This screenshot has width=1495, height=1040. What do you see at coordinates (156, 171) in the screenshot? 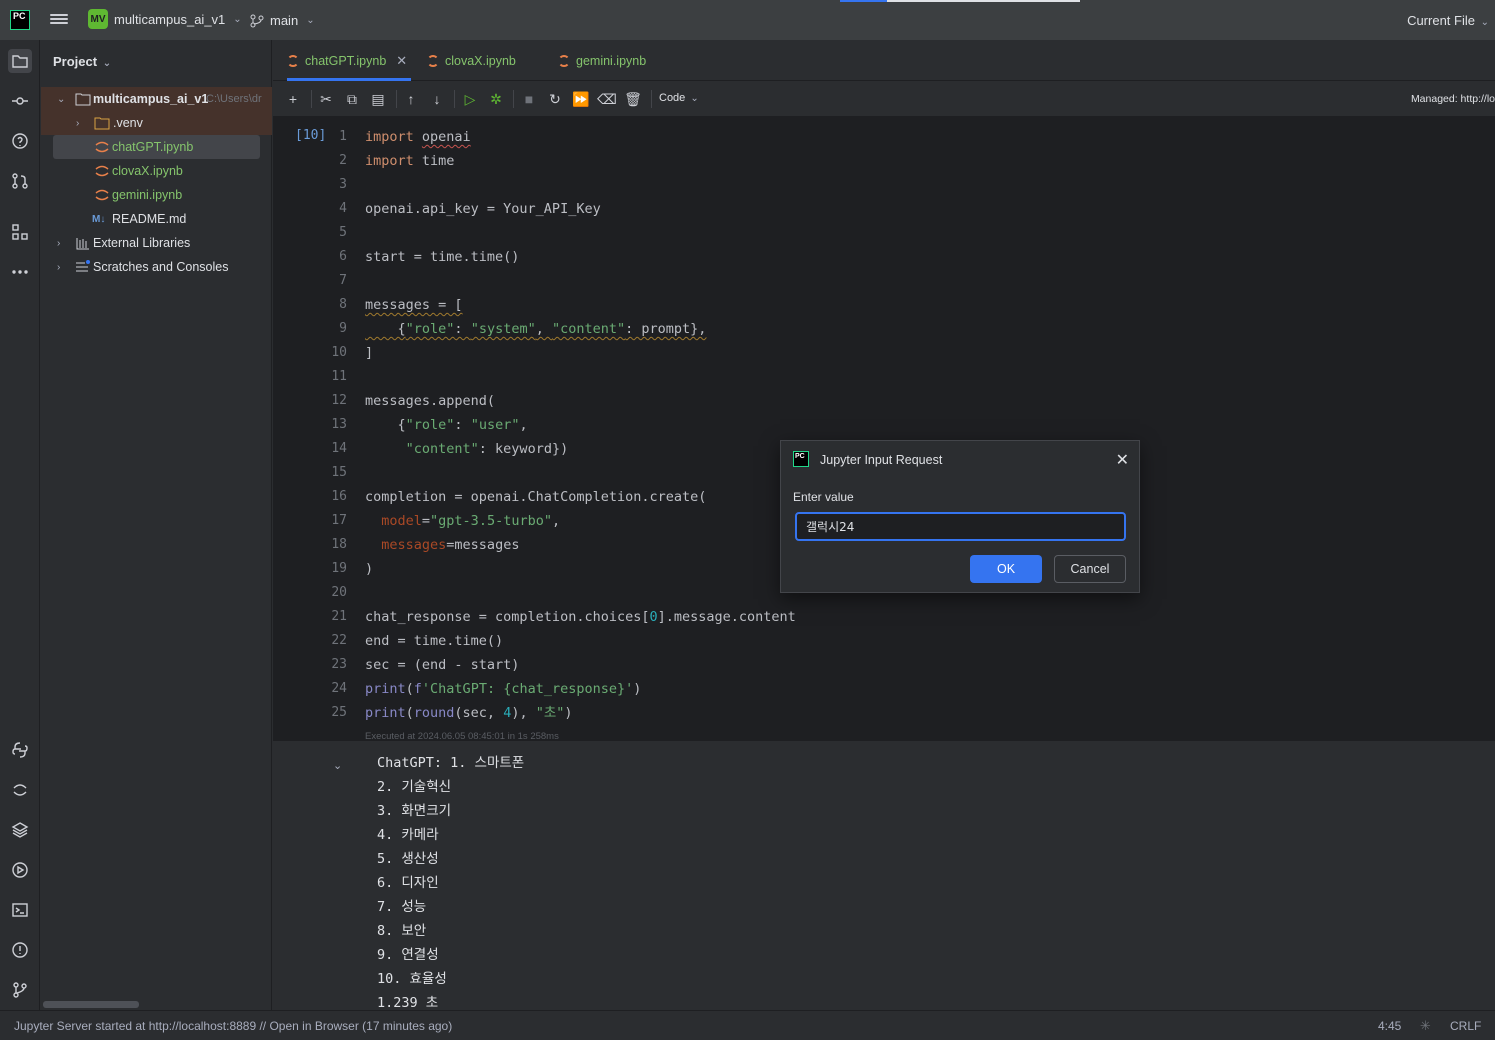
I see `tree-item-clovax-notebook: clovaX.ipynb` at bounding box center [156, 171].